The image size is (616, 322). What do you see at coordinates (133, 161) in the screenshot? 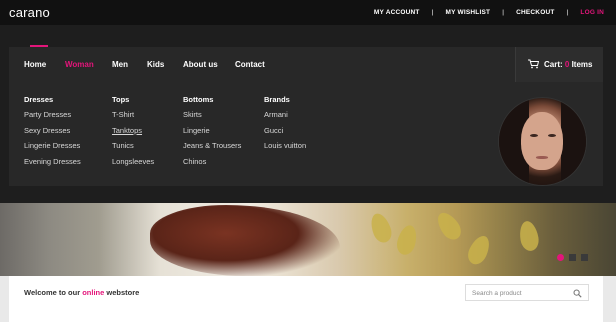
I see `menu-link-longsleeves: Longsleeves` at bounding box center [133, 161].